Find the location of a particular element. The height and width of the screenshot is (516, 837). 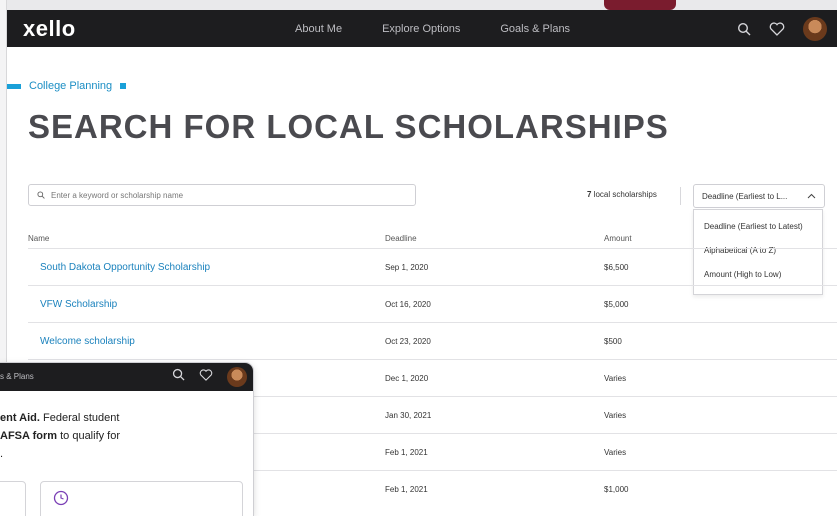

nav-about-me: About Me is located at coordinates (318, 29).